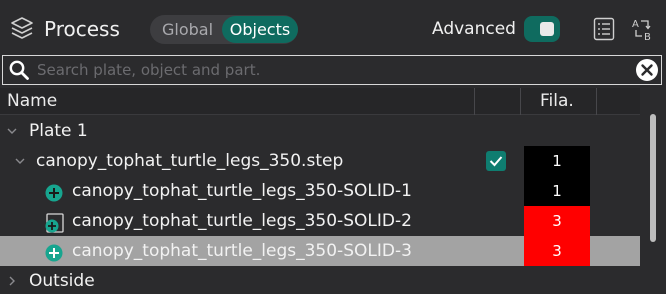 Image resolution: width=666 pixels, height=294 pixels. What do you see at coordinates (327, 70) in the screenshot?
I see `search-input` at bounding box center [327, 70].